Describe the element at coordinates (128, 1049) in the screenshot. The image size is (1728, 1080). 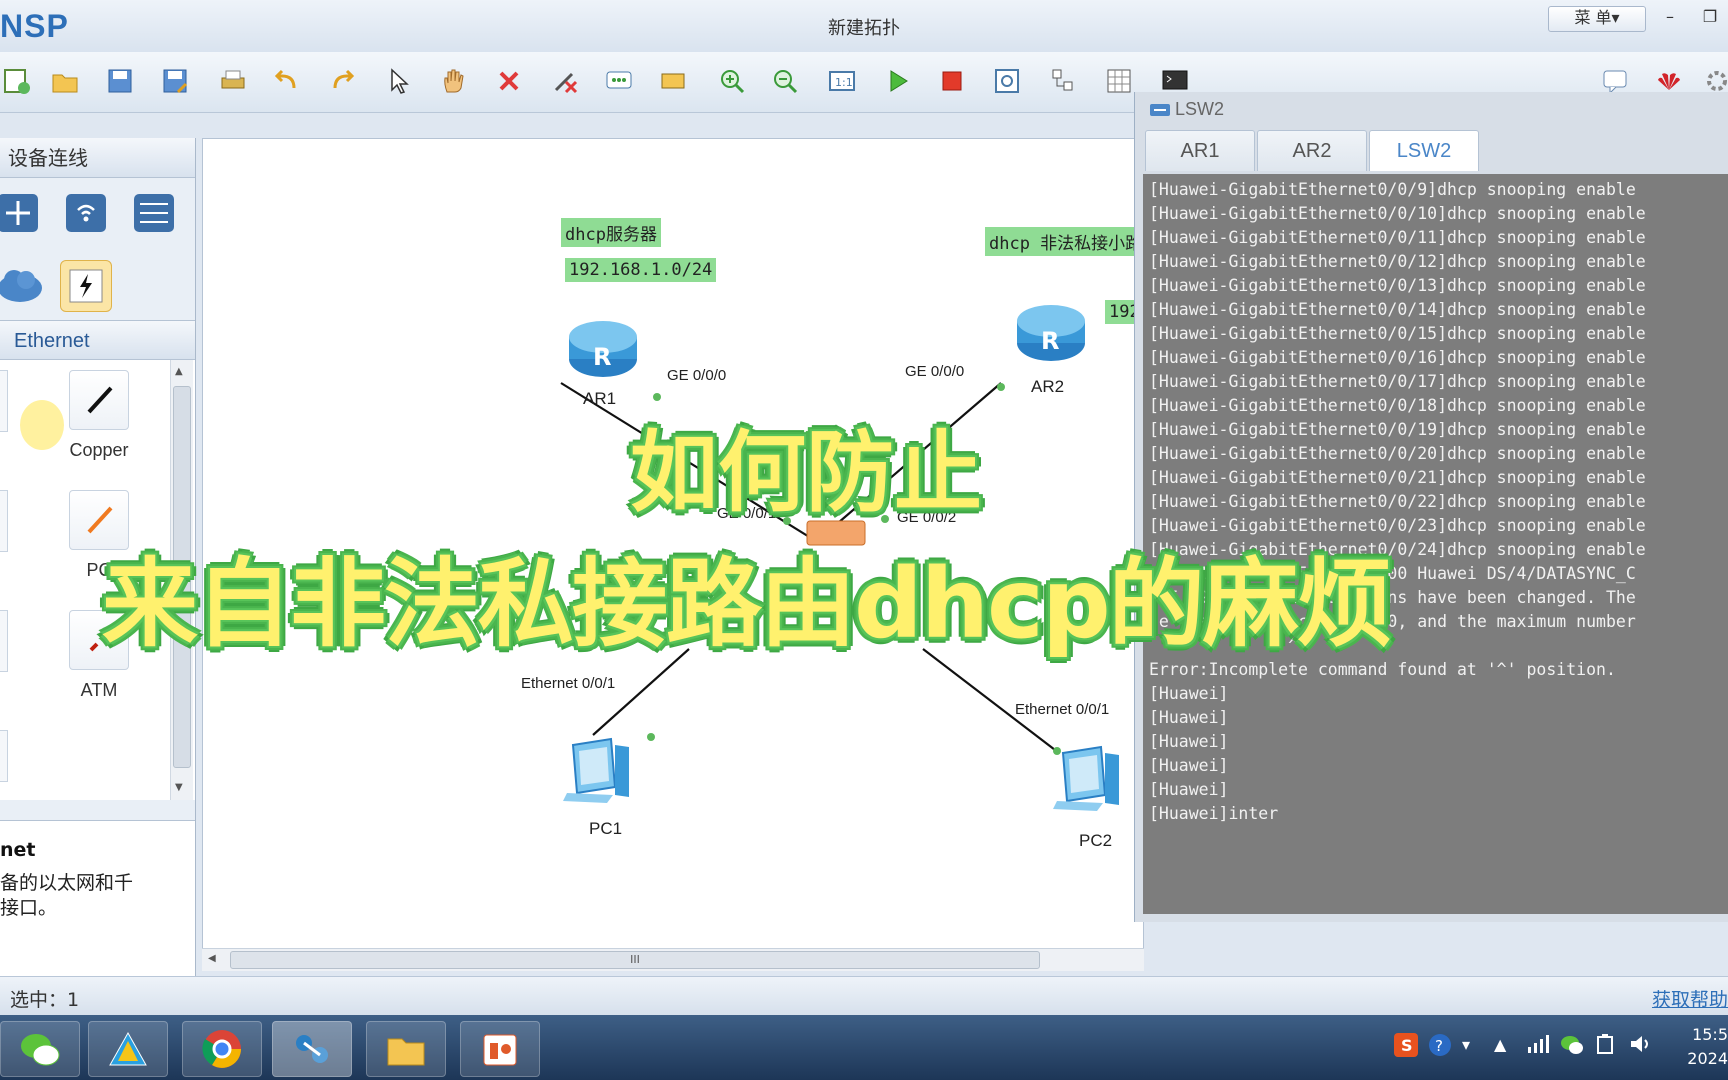
I see `launcher-icon` at that location.